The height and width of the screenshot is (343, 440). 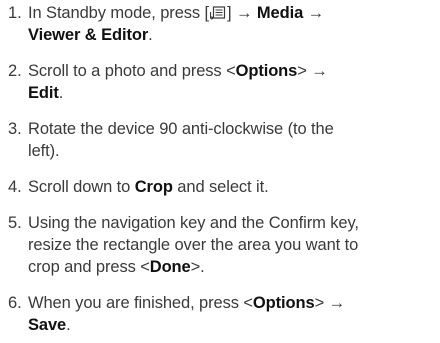 I want to click on step-text: Scroll down to Crop and select it., so click(x=231, y=187).